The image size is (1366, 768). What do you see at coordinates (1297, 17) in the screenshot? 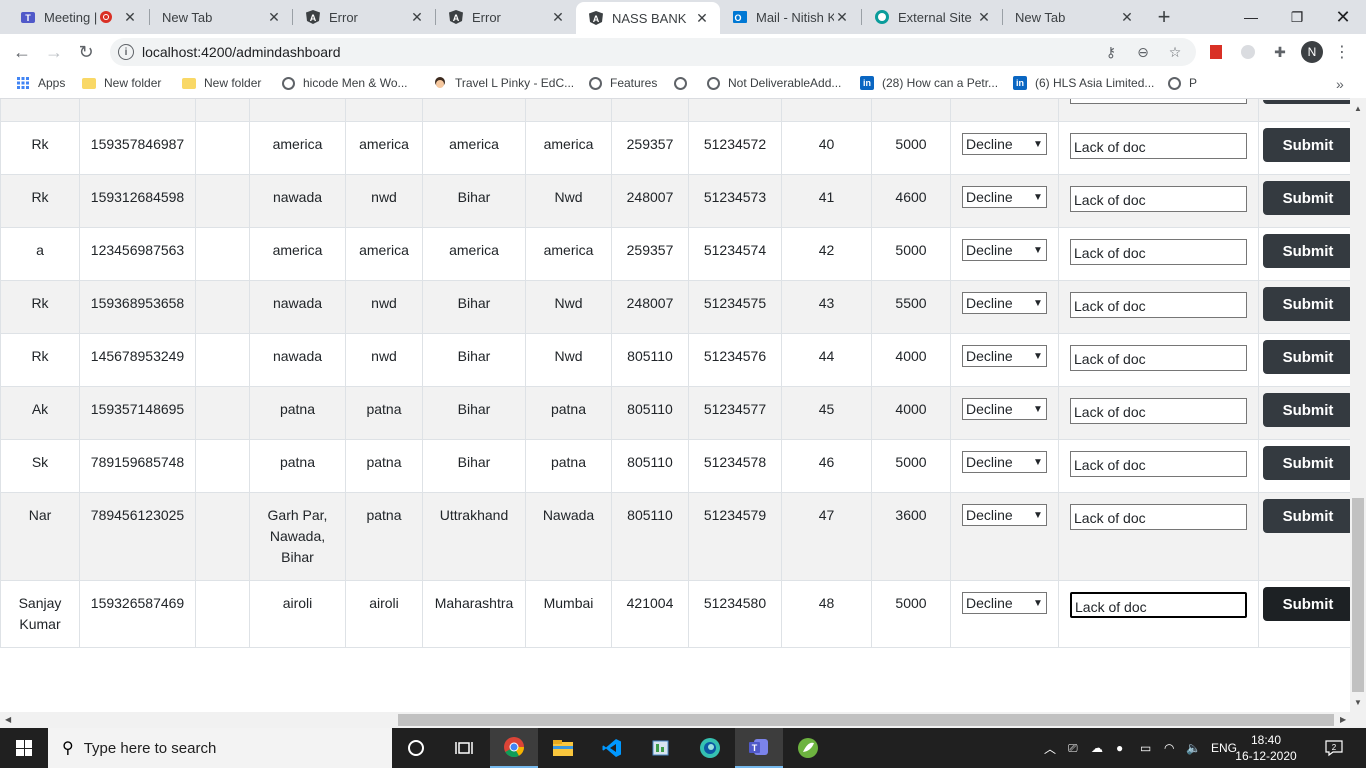
I see `restore-button: ❐` at bounding box center [1297, 17].